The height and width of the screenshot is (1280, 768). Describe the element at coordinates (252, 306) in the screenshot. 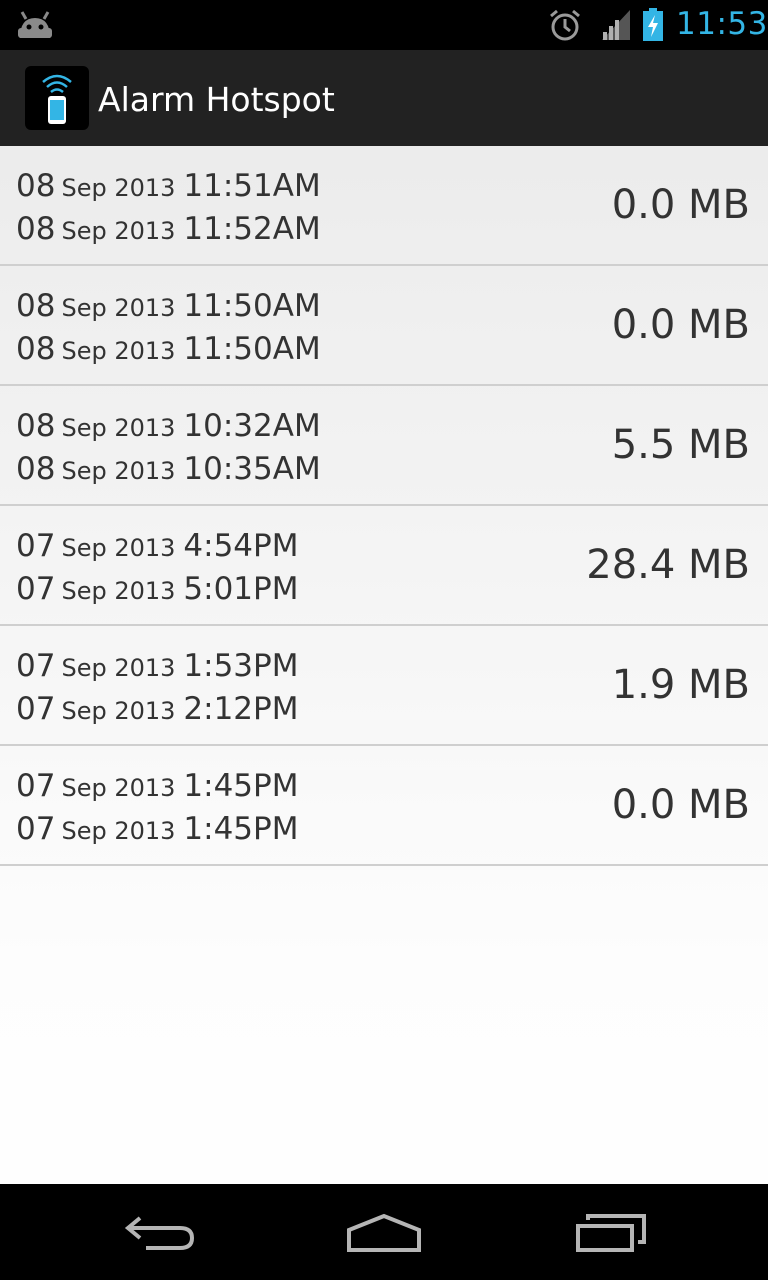

I see `start-time: 11:50AM` at that location.